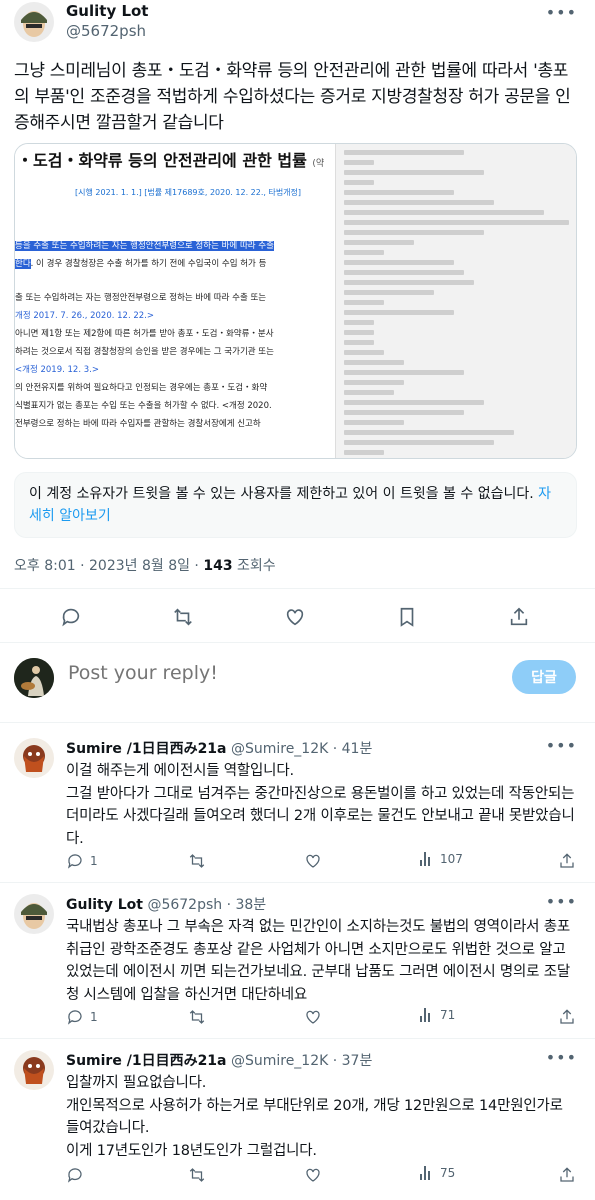  Describe the element at coordinates (34, 22) in the screenshot. I see `author-avatar` at that location.